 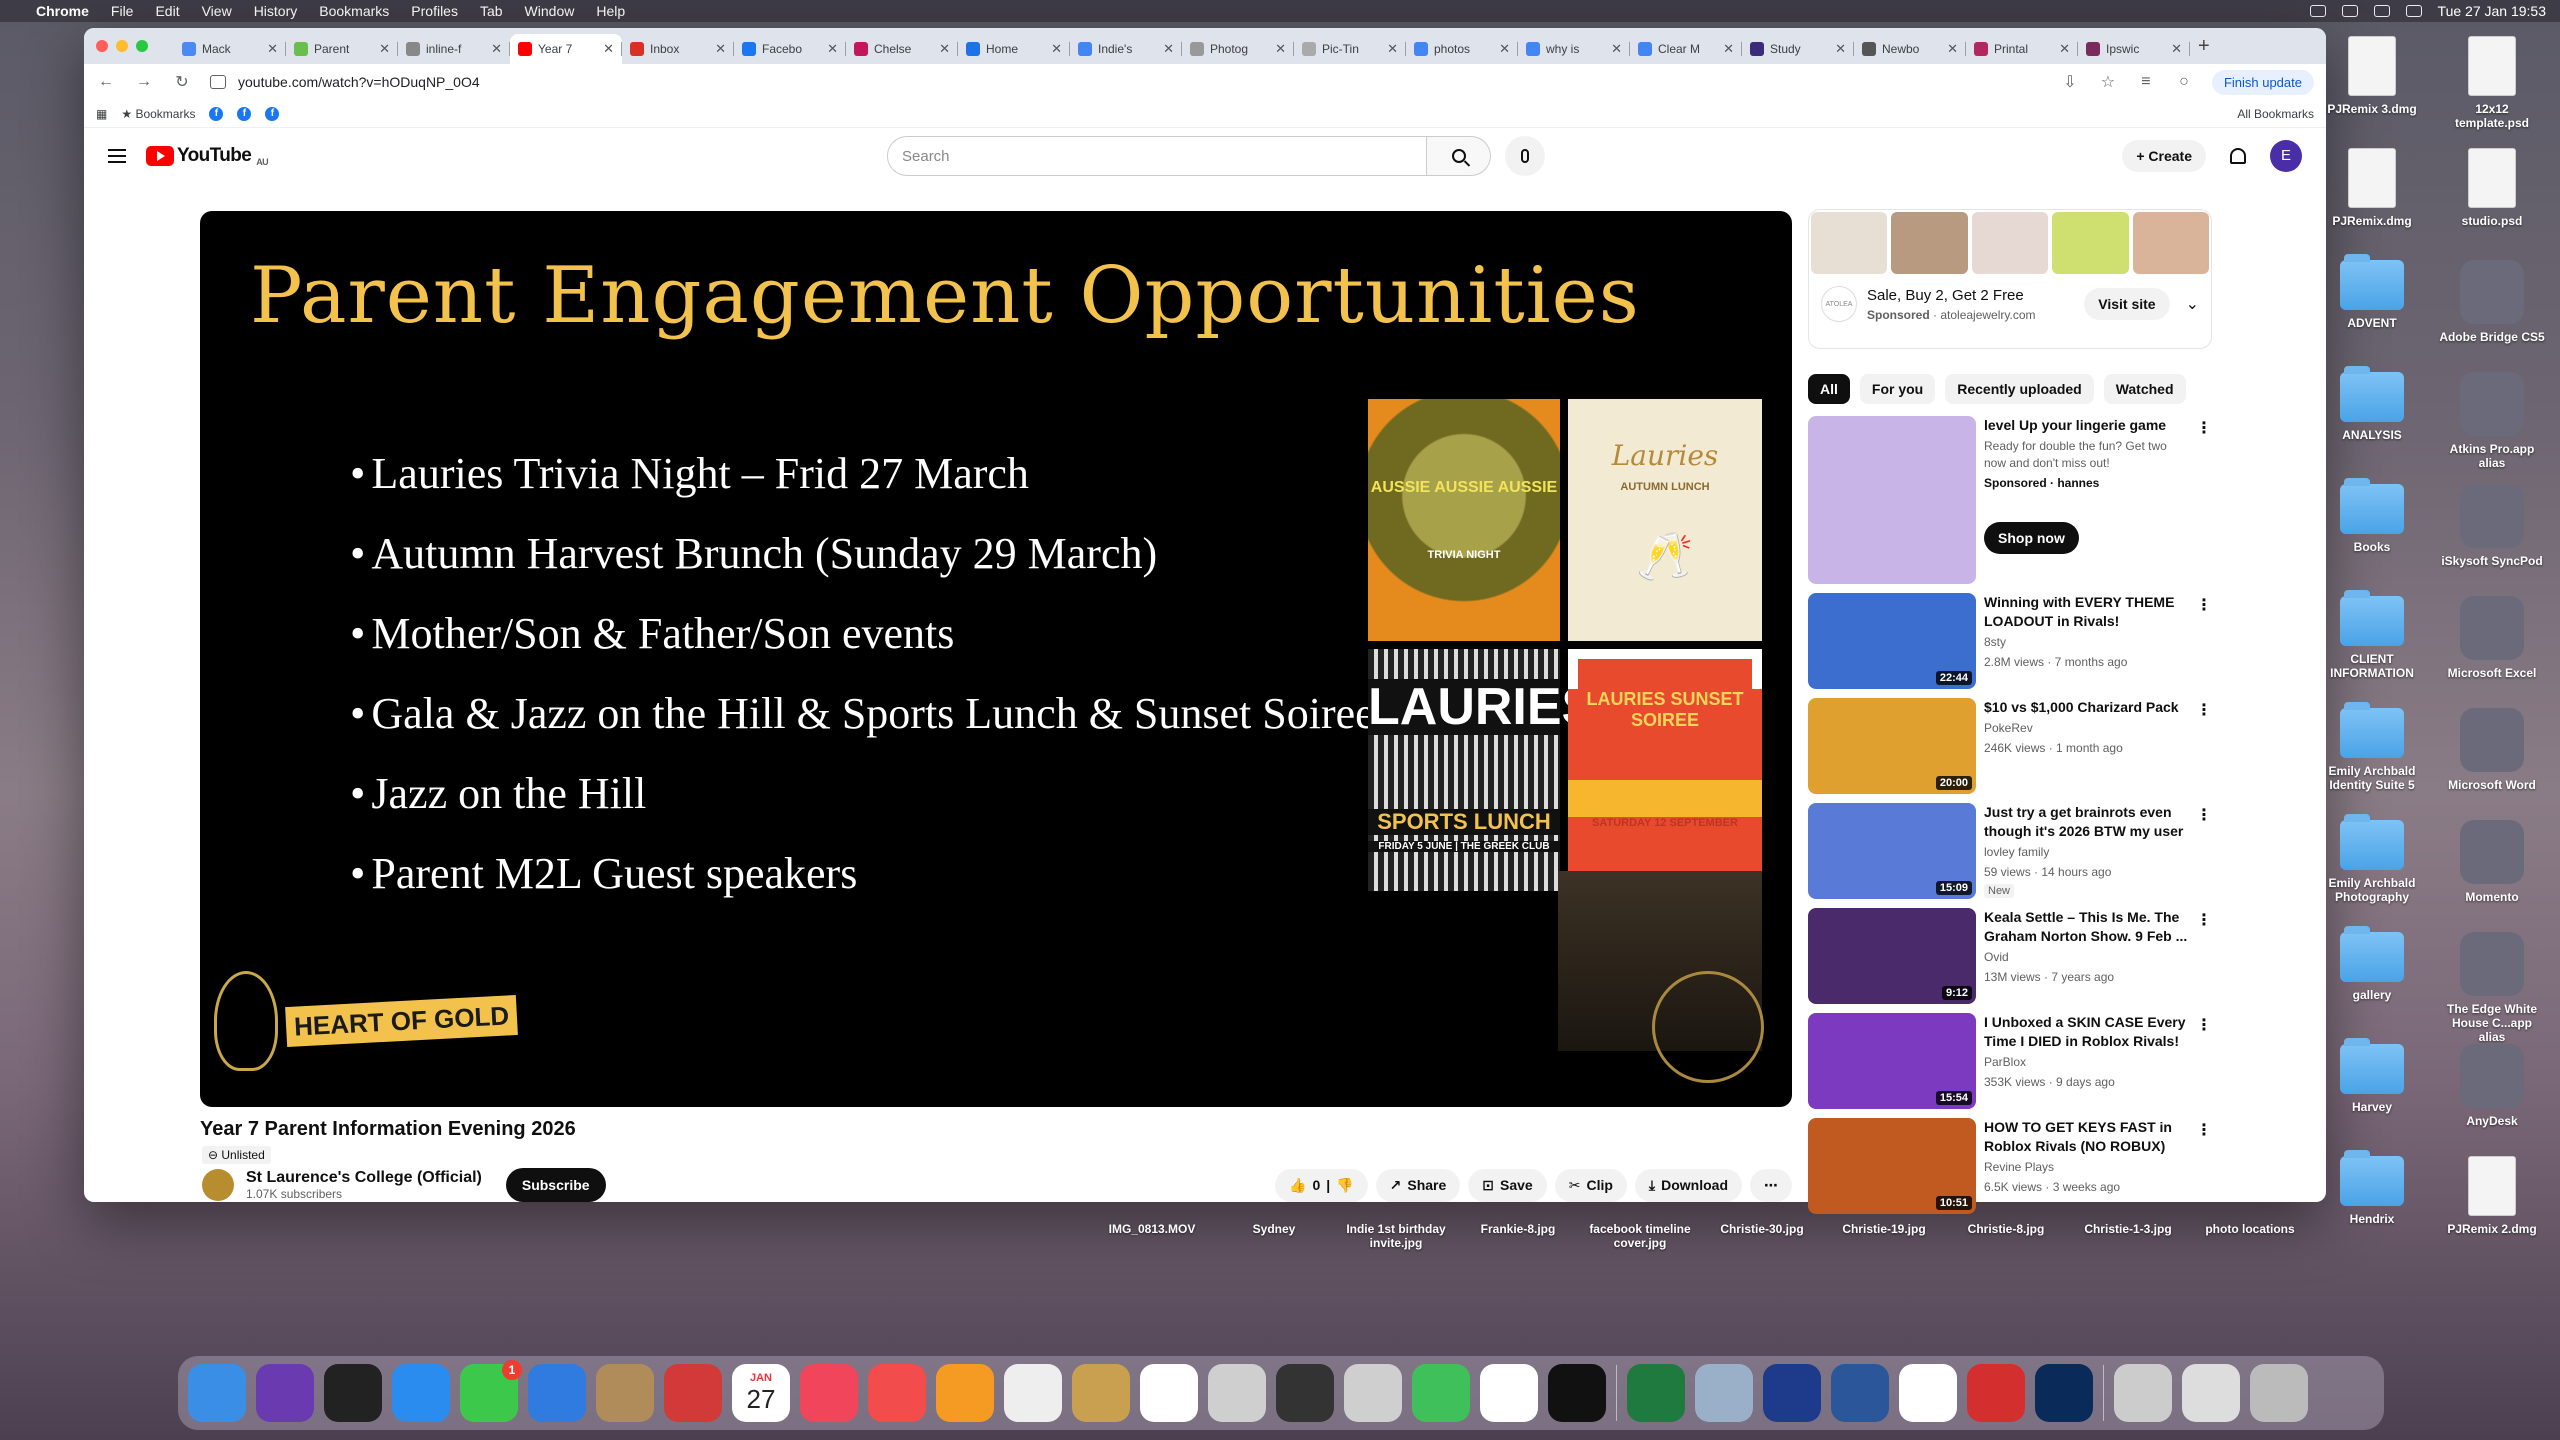 What do you see at coordinates (2492, 421) in the screenshot?
I see `desktop-icon: Atkins Pro.app alias` at bounding box center [2492, 421].